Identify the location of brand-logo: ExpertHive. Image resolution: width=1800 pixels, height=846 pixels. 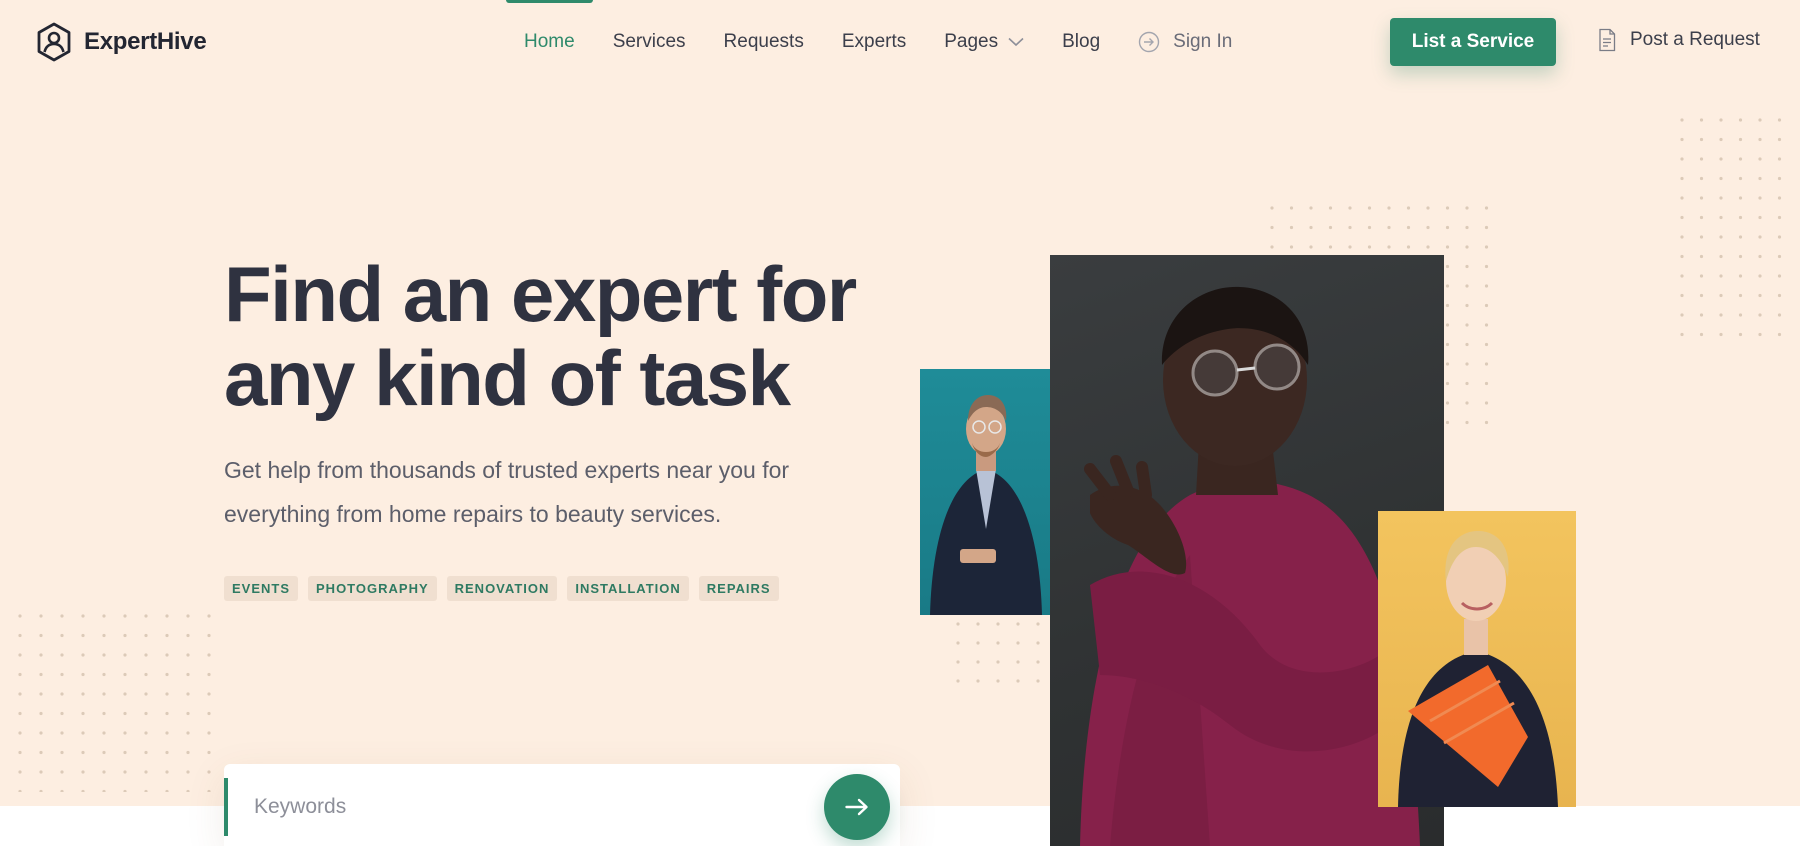
(121, 42).